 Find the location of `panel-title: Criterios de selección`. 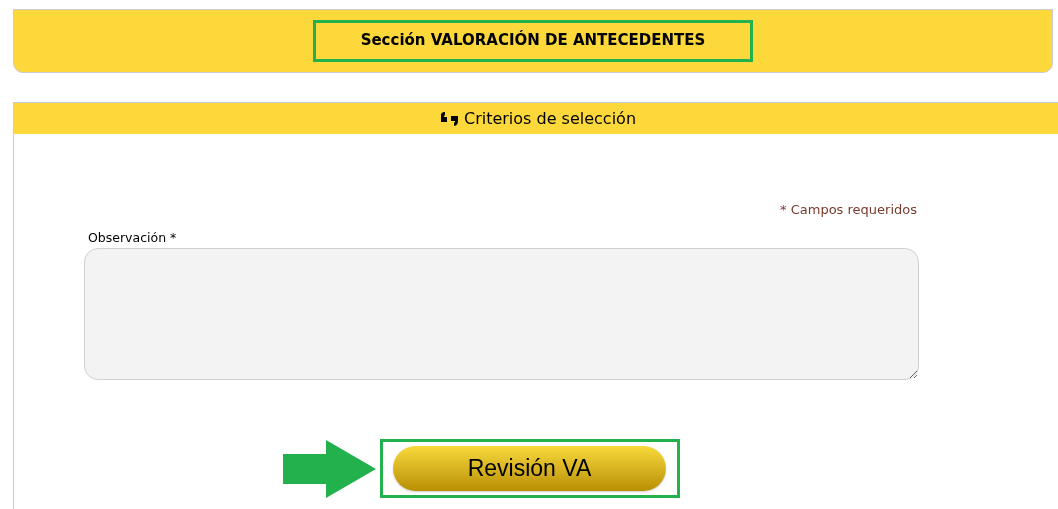

panel-title: Criterios de selección is located at coordinates (550, 118).